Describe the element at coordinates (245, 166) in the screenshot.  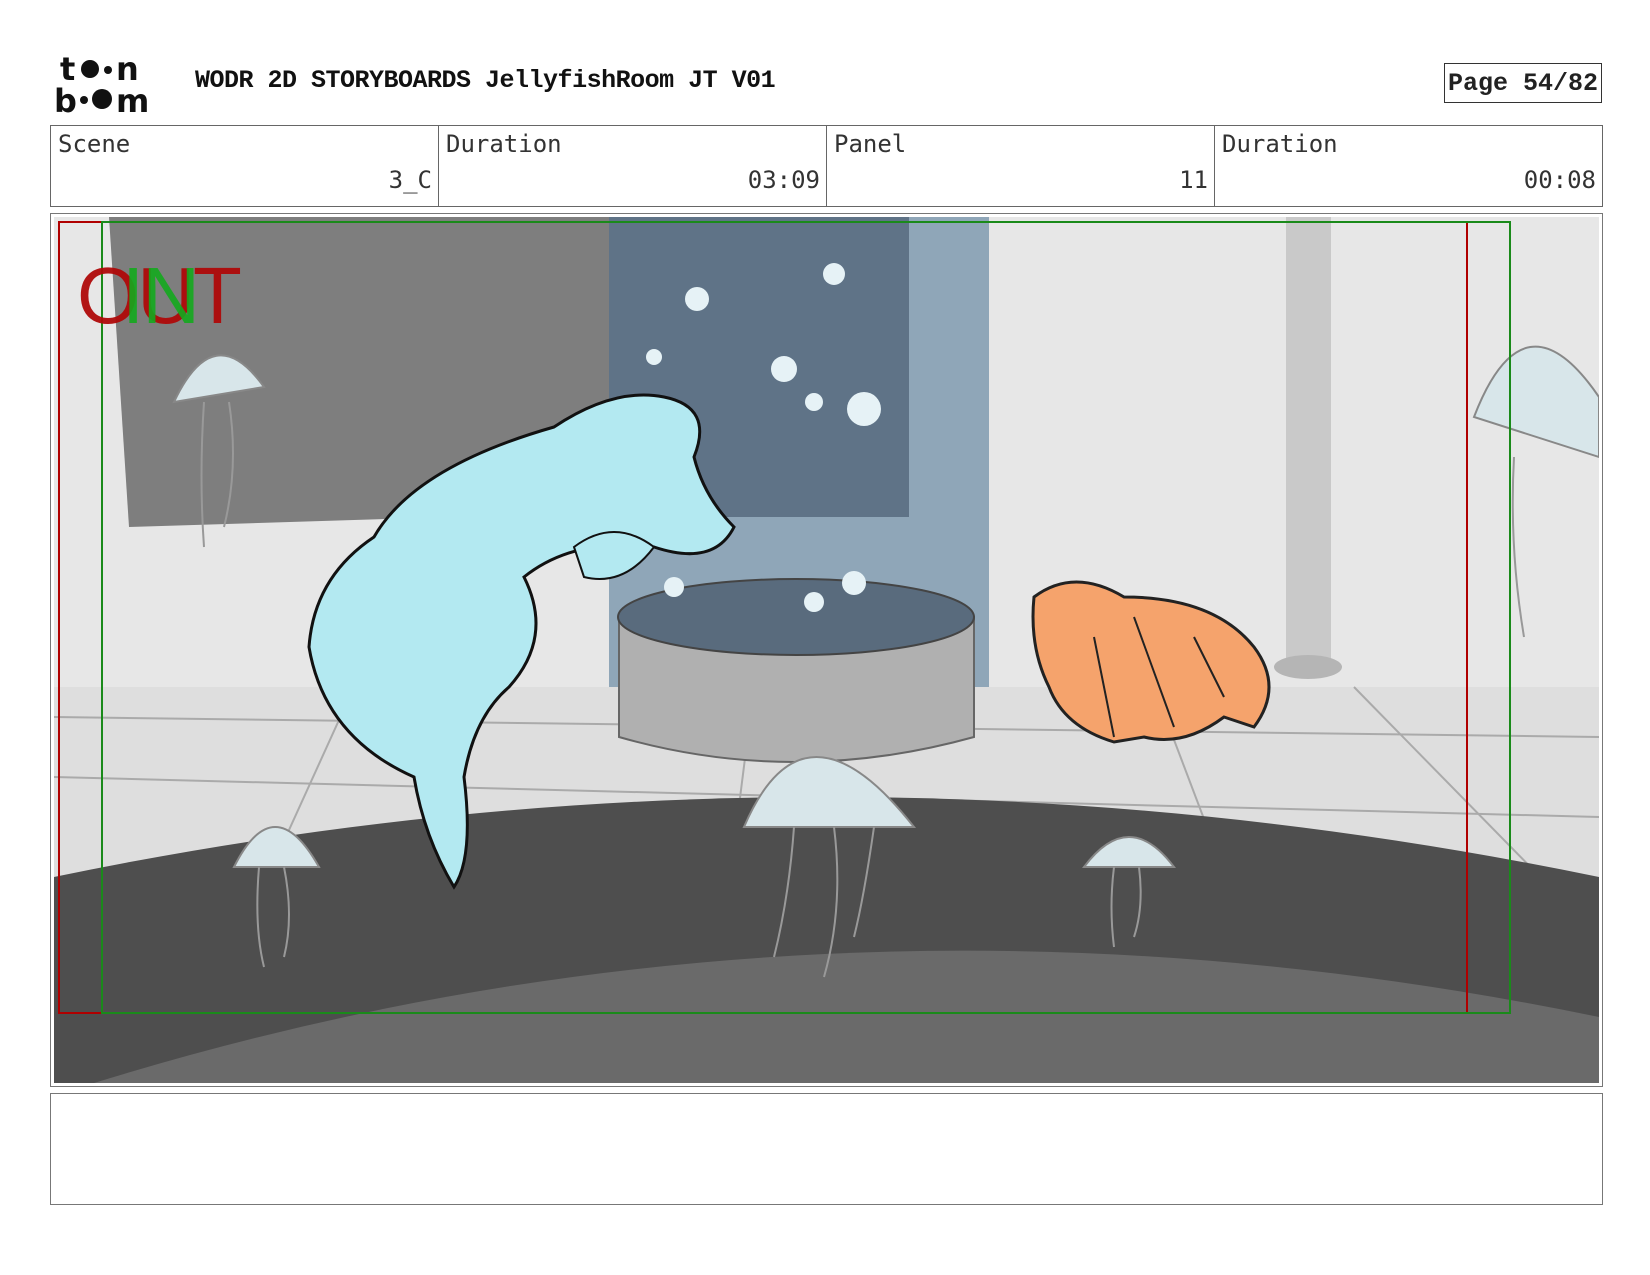
I see `scene-cell: Scene 3_C` at that location.